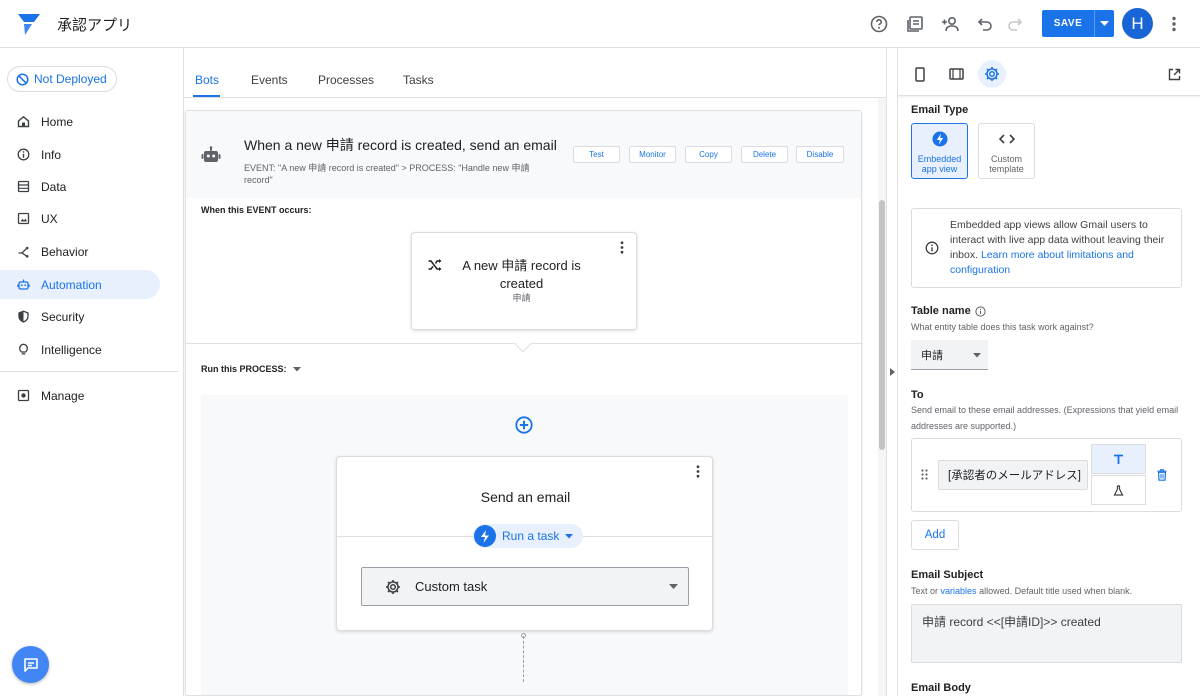 The image size is (1200, 696). Describe the element at coordinates (23, 317) in the screenshot. I see `shield-icon` at that location.